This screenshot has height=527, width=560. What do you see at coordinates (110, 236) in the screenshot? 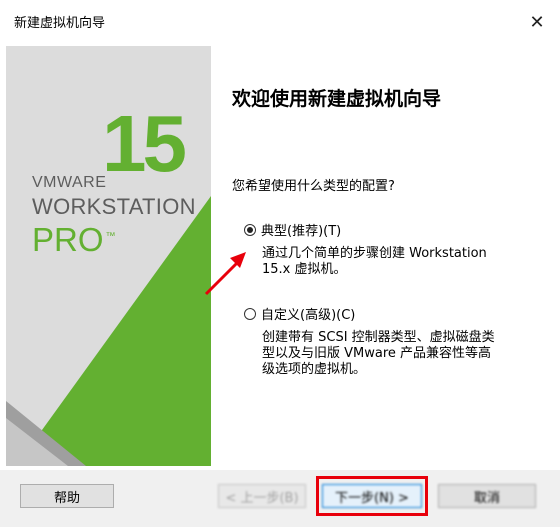
I see `logo-trademark: ™` at bounding box center [110, 236].